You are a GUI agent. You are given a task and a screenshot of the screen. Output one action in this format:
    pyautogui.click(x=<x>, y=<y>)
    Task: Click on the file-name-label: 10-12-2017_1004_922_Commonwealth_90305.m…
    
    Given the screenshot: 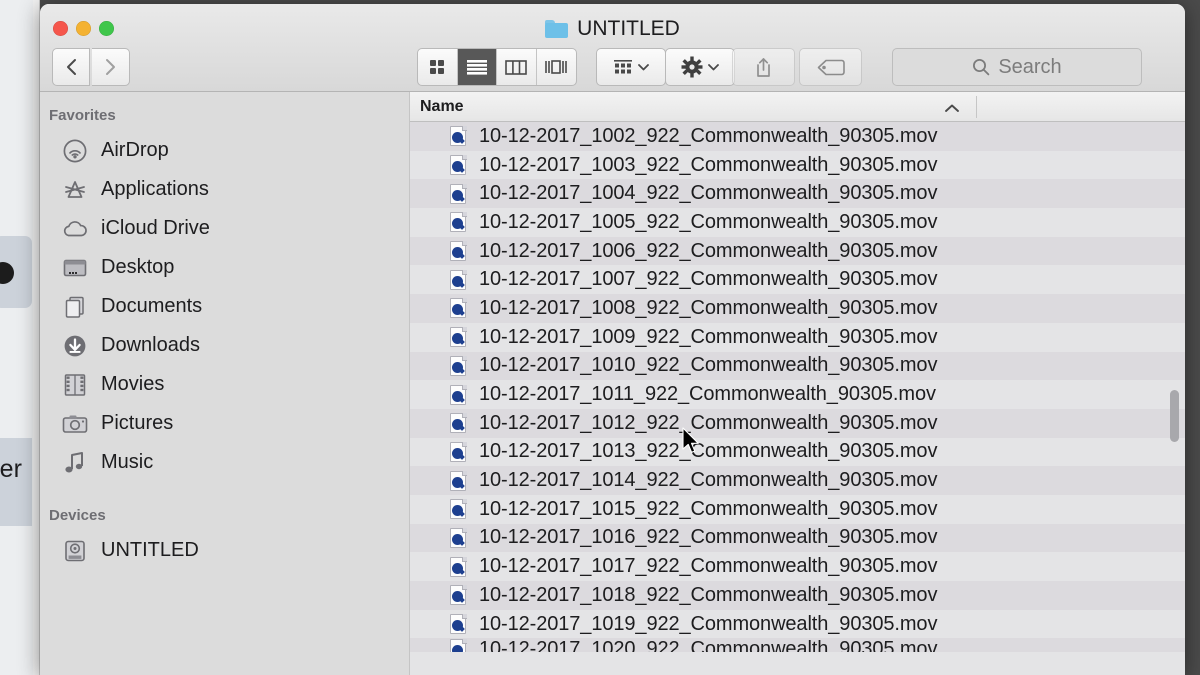 What is the action you would take?
    pyautogui.click(x=708, y=193)
    